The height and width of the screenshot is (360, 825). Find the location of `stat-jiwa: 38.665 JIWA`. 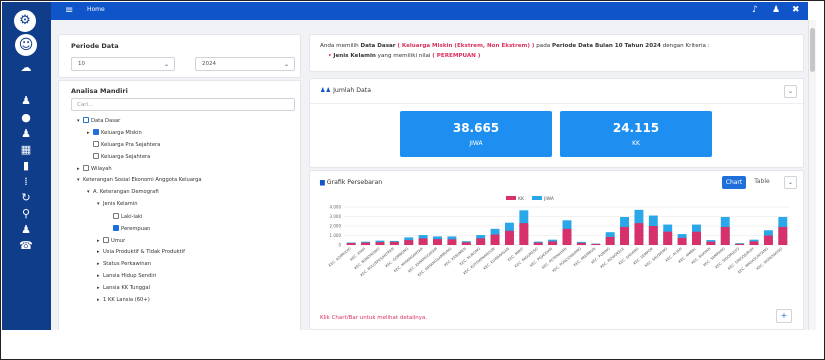

stat-jiwa: 38.665 JIWA is located at coordinates (476, 134).